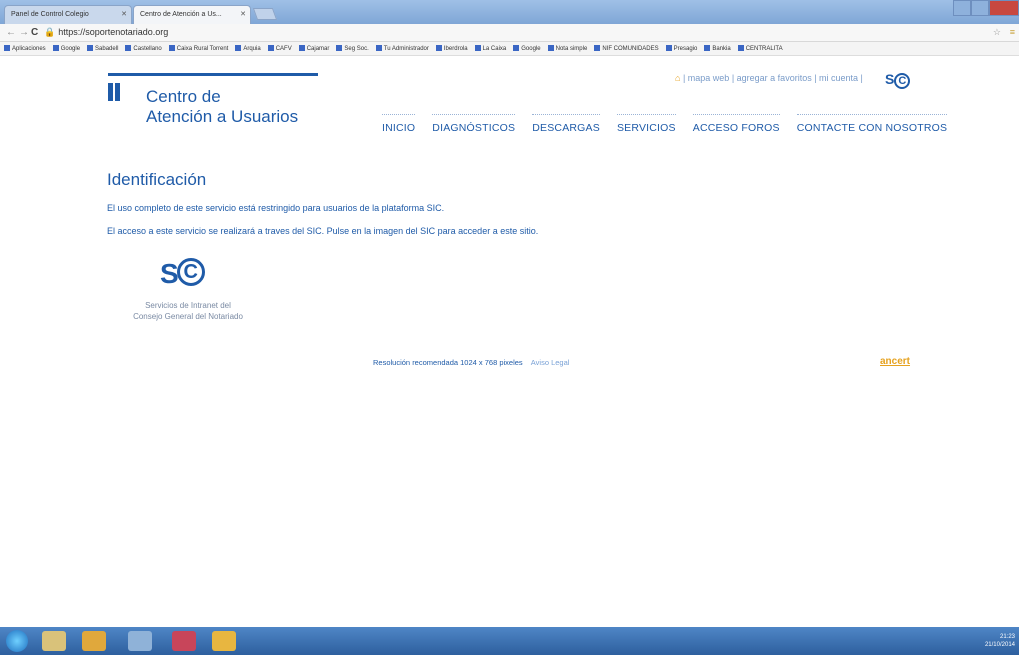  I want to click on reload-icon: C, so click(34, 32).